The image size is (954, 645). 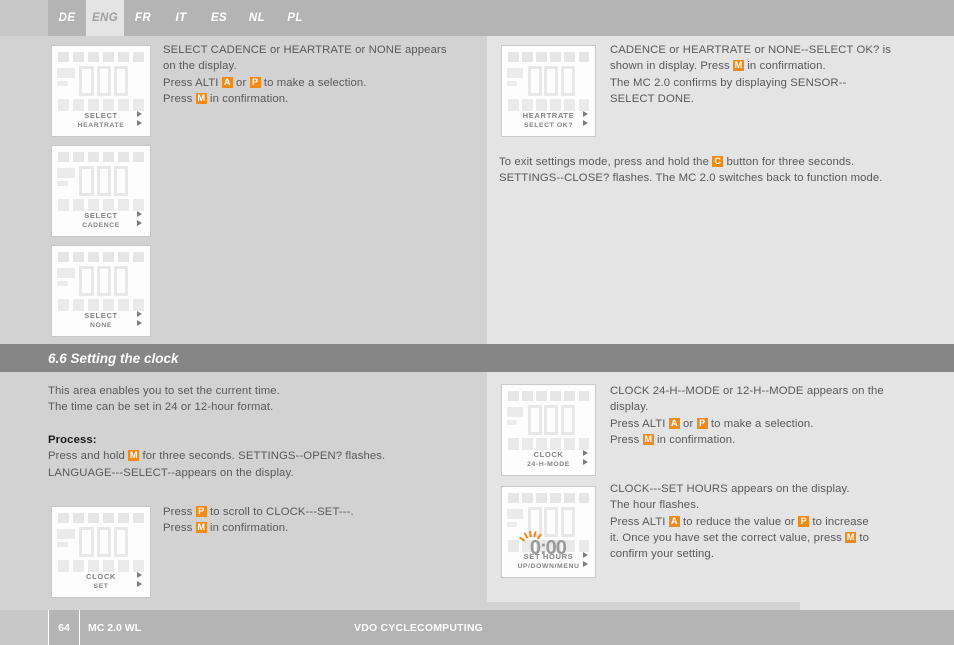 What do you see at coordinates (548, 115) in the screenshot?
I see `lcd-text-line1: HEARTRATE` at bounding box center [548, 115].